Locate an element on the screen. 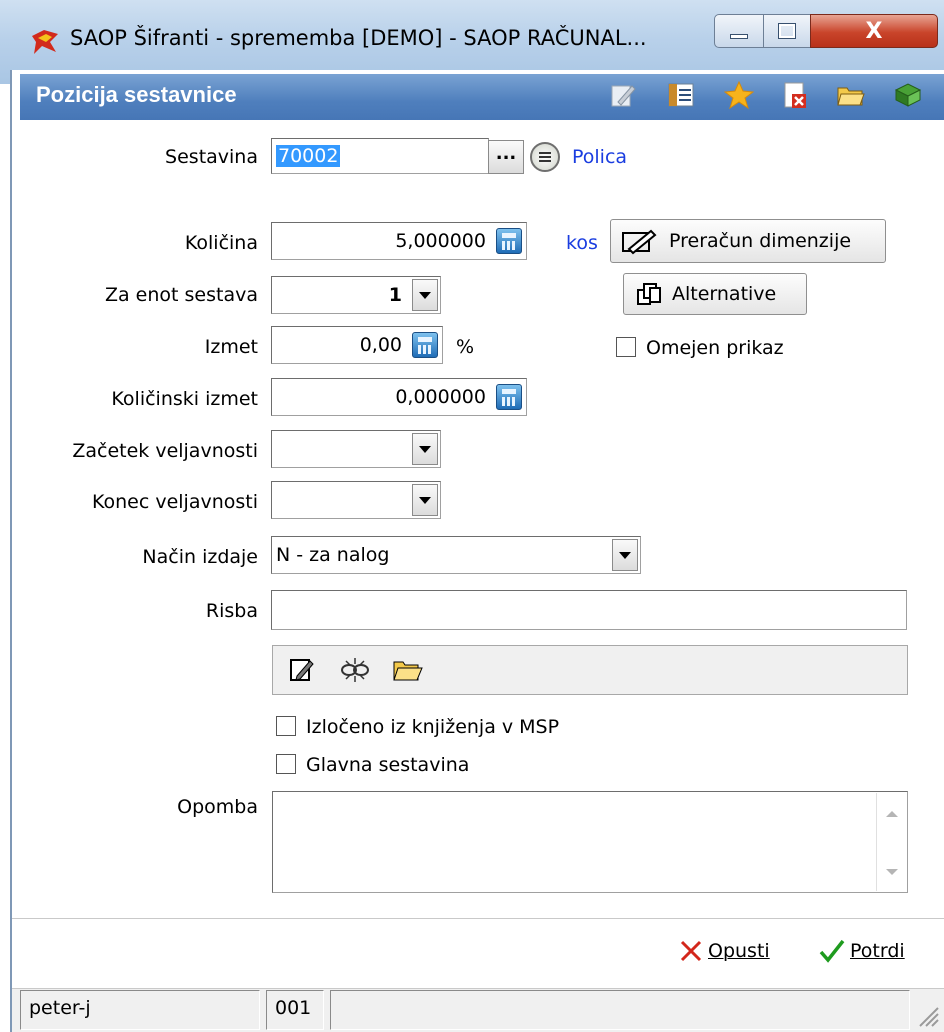  dialog-title: Pozicija sestavnice is located at coordinates (136, 94).